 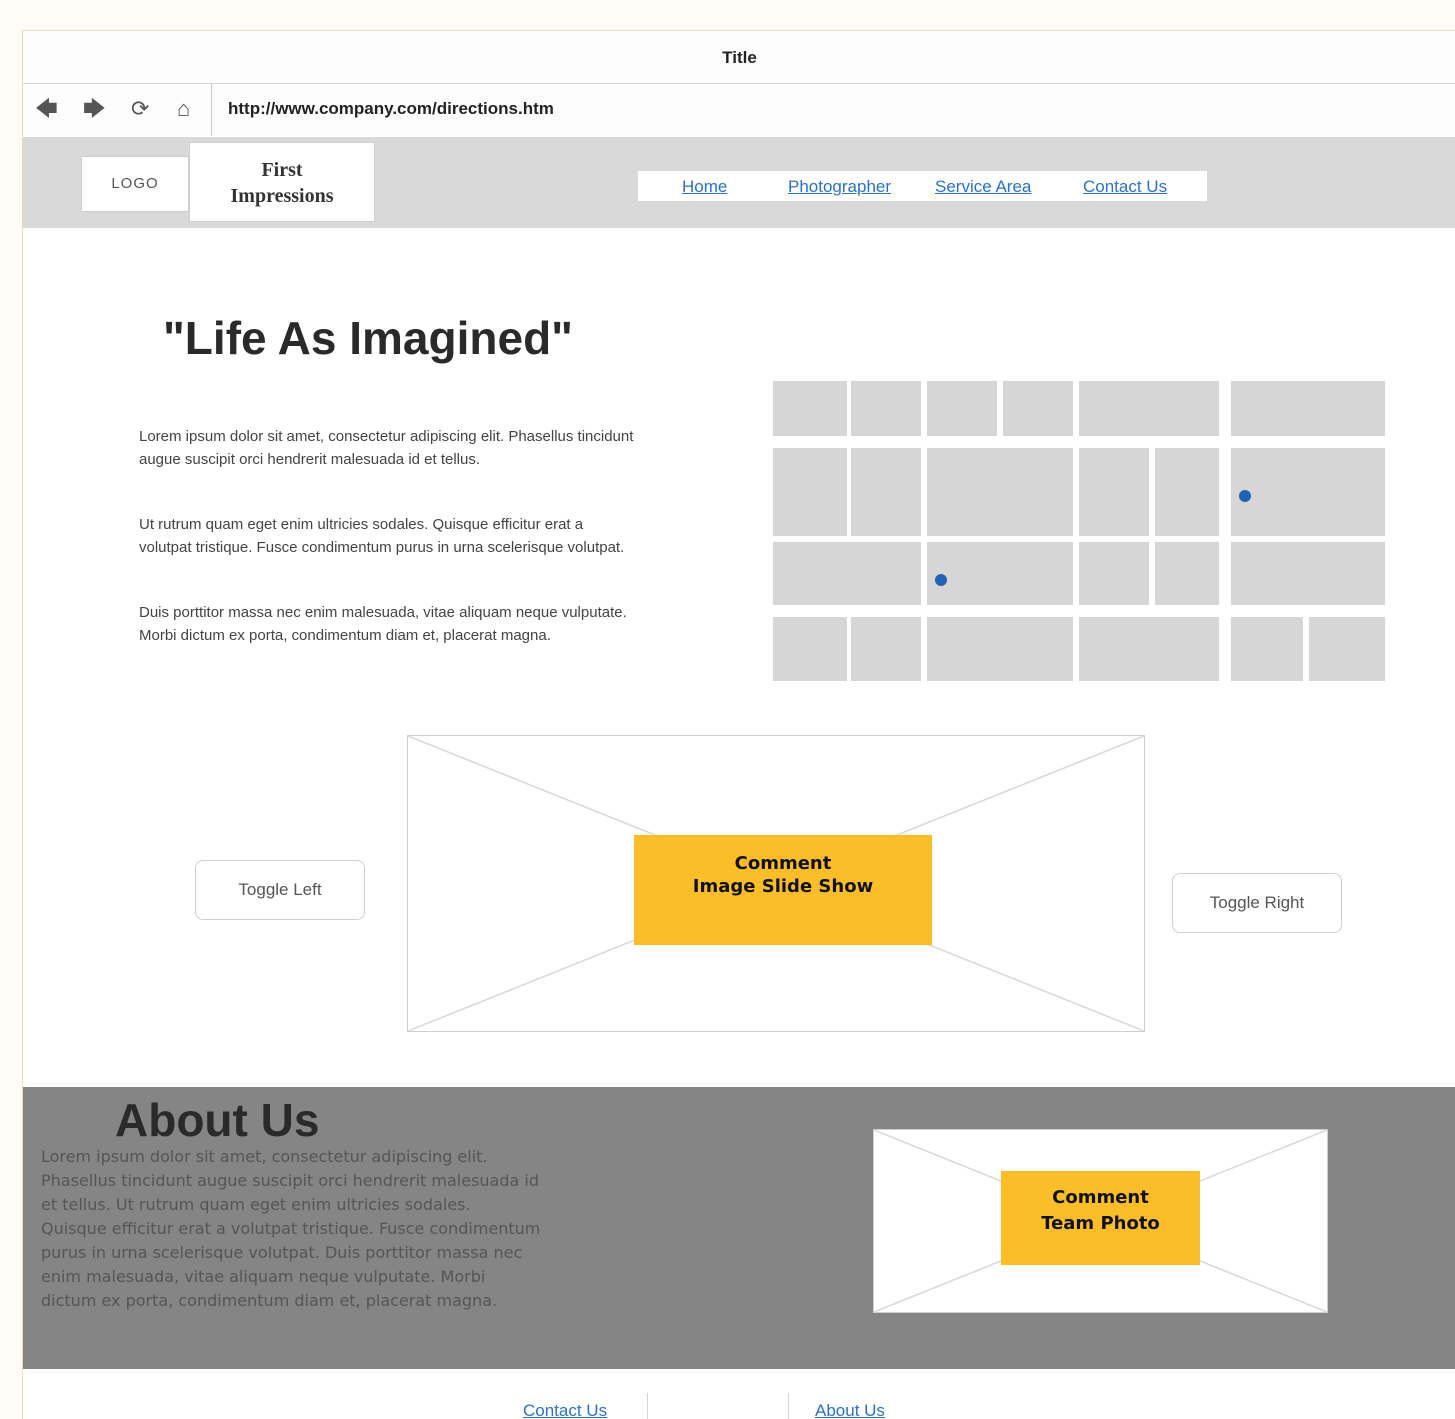 I want to click on nav-home: Home, so click(x=704, y=187).